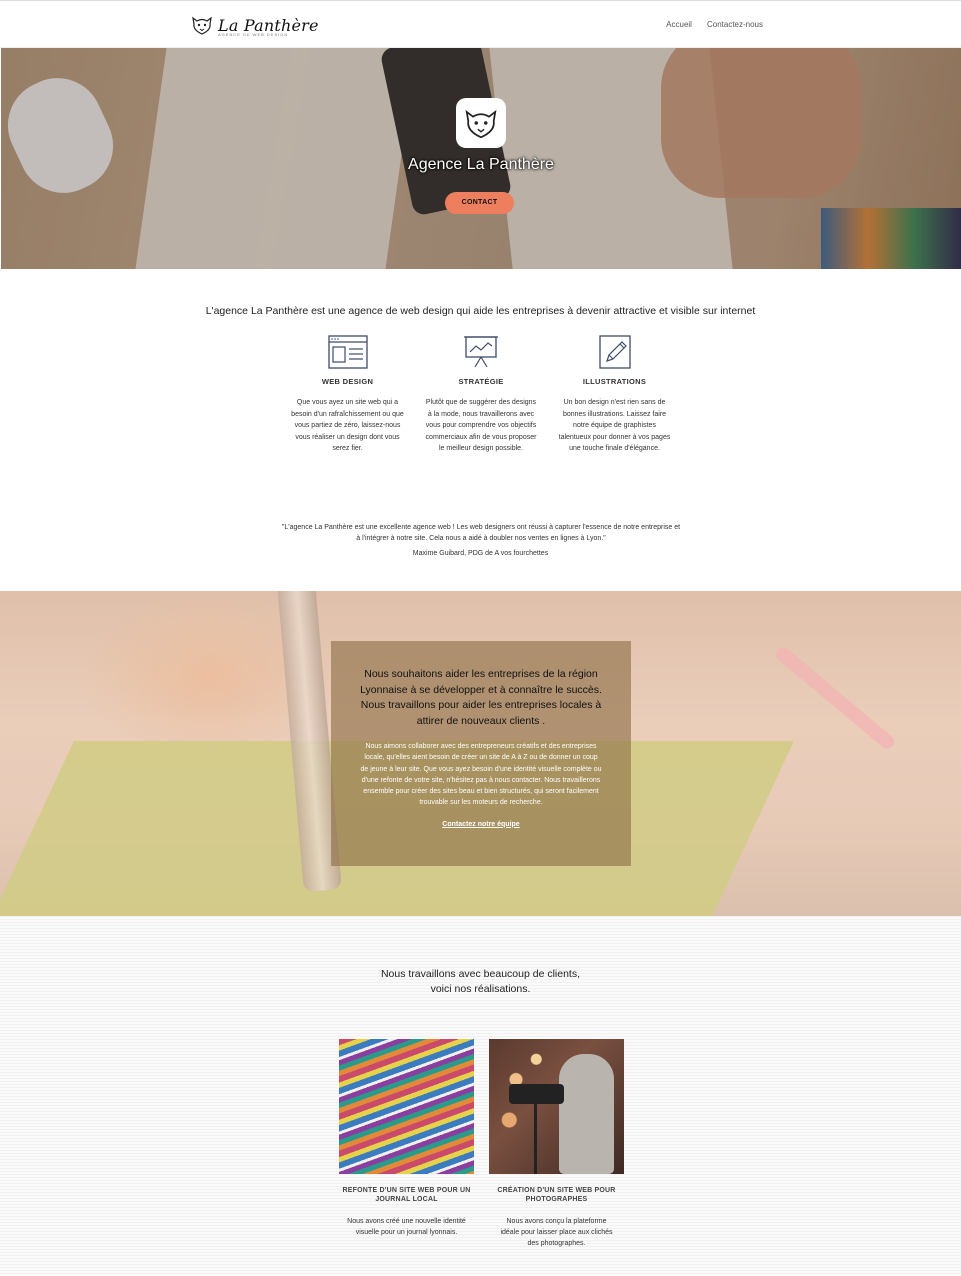 The image size is (961, 1276). I want to click on service-title: WEB DESIGN, so click(347, 381).